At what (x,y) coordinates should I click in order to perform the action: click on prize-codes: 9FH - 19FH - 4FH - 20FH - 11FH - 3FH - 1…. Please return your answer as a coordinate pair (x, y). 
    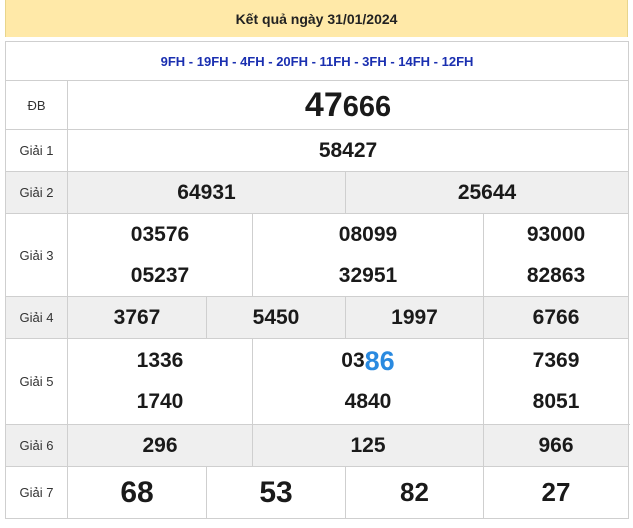
    Looking at the image, I should click on (317, 61).